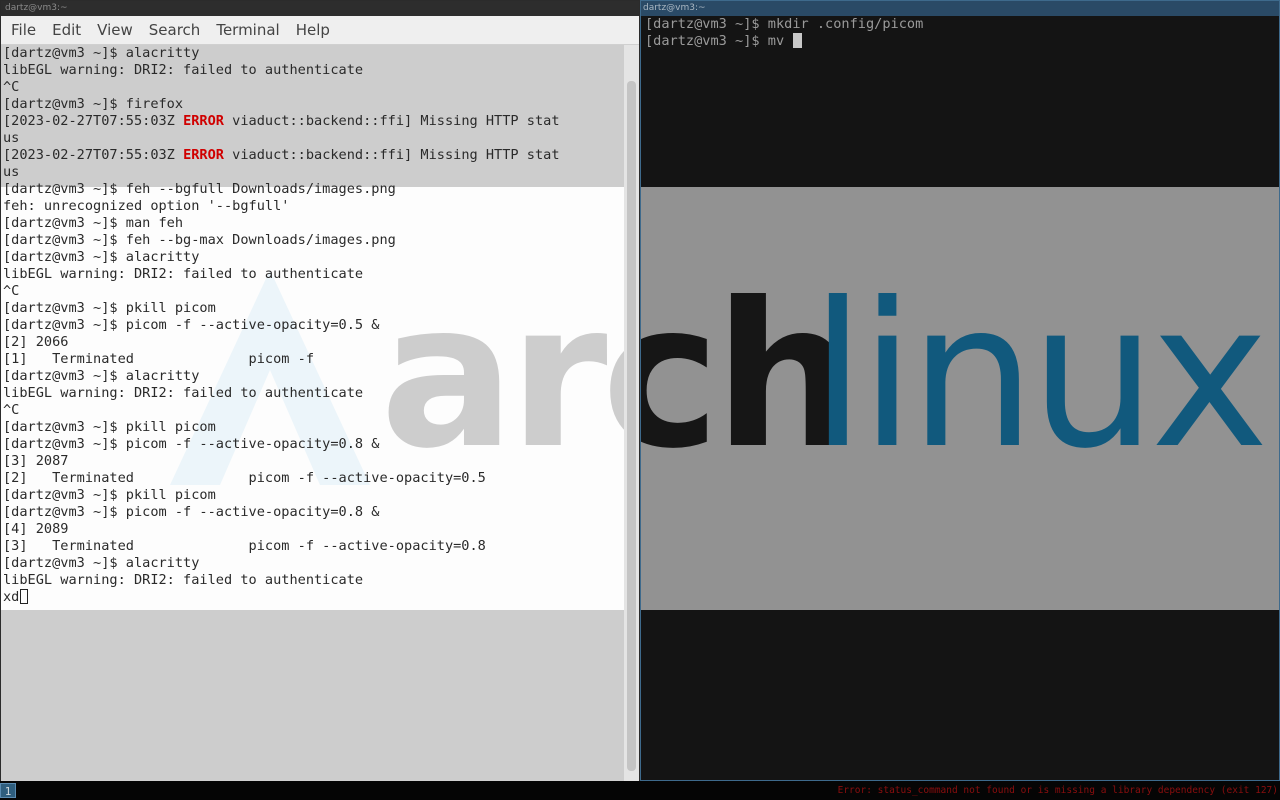 The height and width of the screenshot is (800, 1280). What do you see at coordinates (93, 223) in the screenshot?
I see `terminal-text: [dartz@vm3 ~]$ man feh` at bounding box center [93, 223].